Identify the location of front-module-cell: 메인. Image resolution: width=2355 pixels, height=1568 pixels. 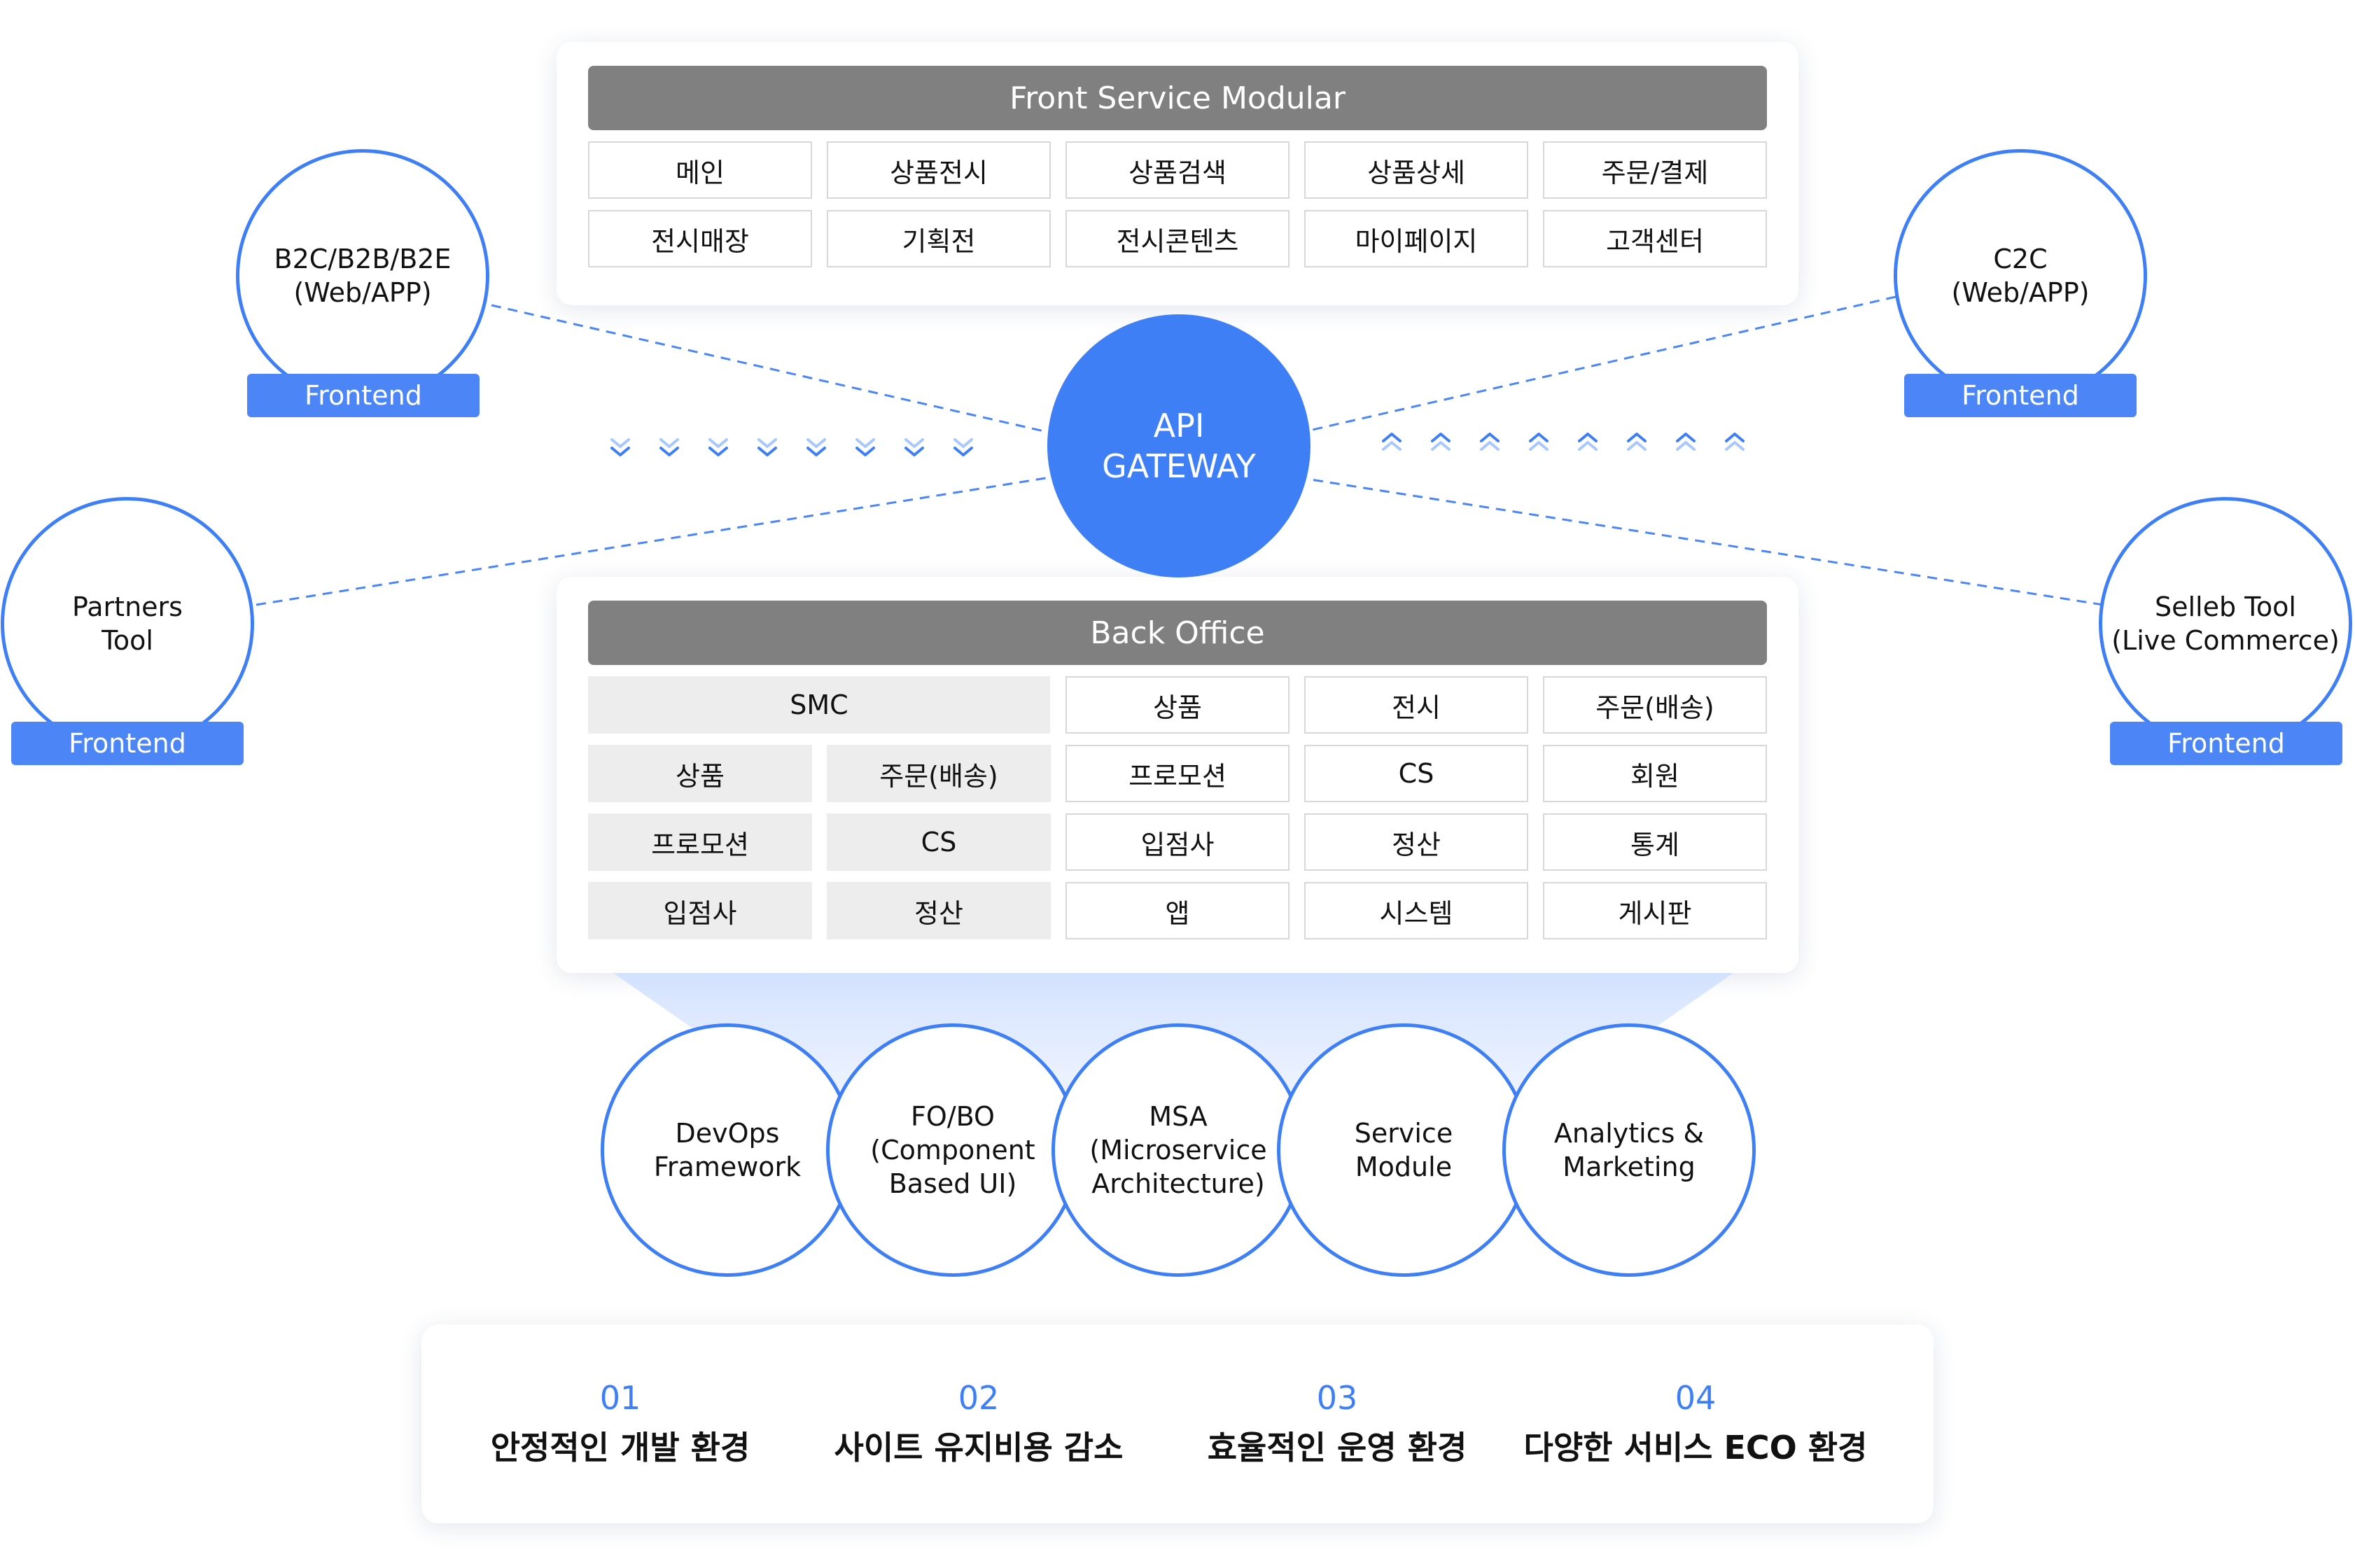
(700, 170).